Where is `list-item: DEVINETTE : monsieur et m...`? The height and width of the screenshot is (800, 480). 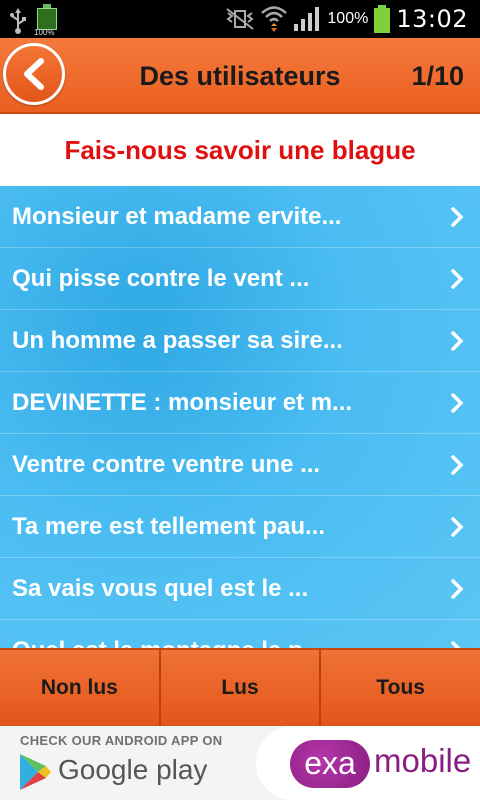 list-item: DEVINETTE : monsieur et m... is located at coordinates (240, 403).